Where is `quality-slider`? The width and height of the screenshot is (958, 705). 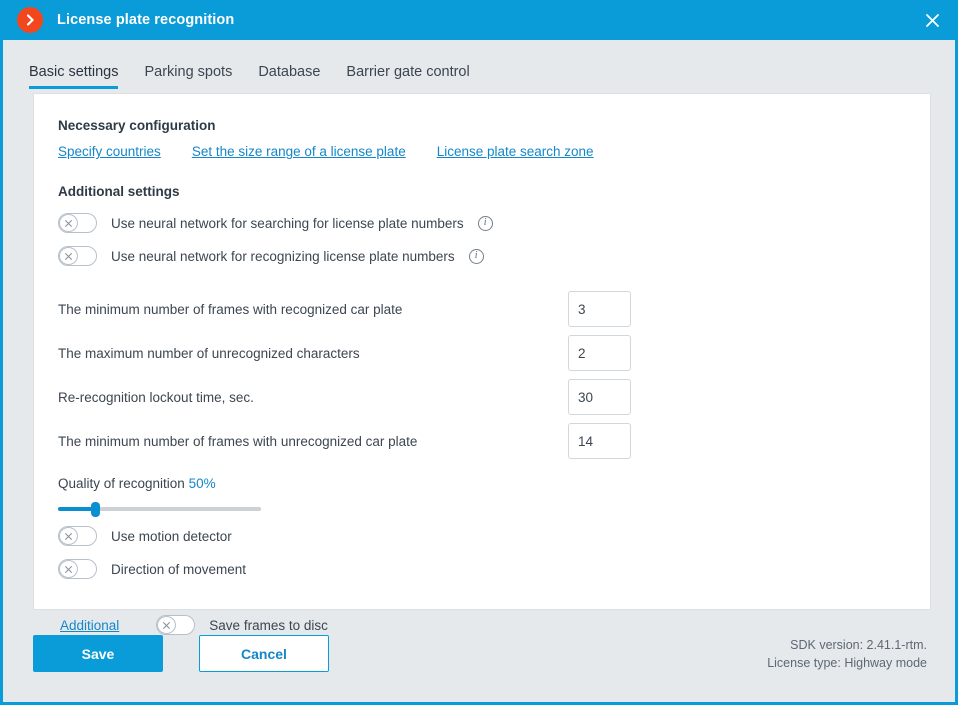
quality-slider is located at coordinates (159, 509).